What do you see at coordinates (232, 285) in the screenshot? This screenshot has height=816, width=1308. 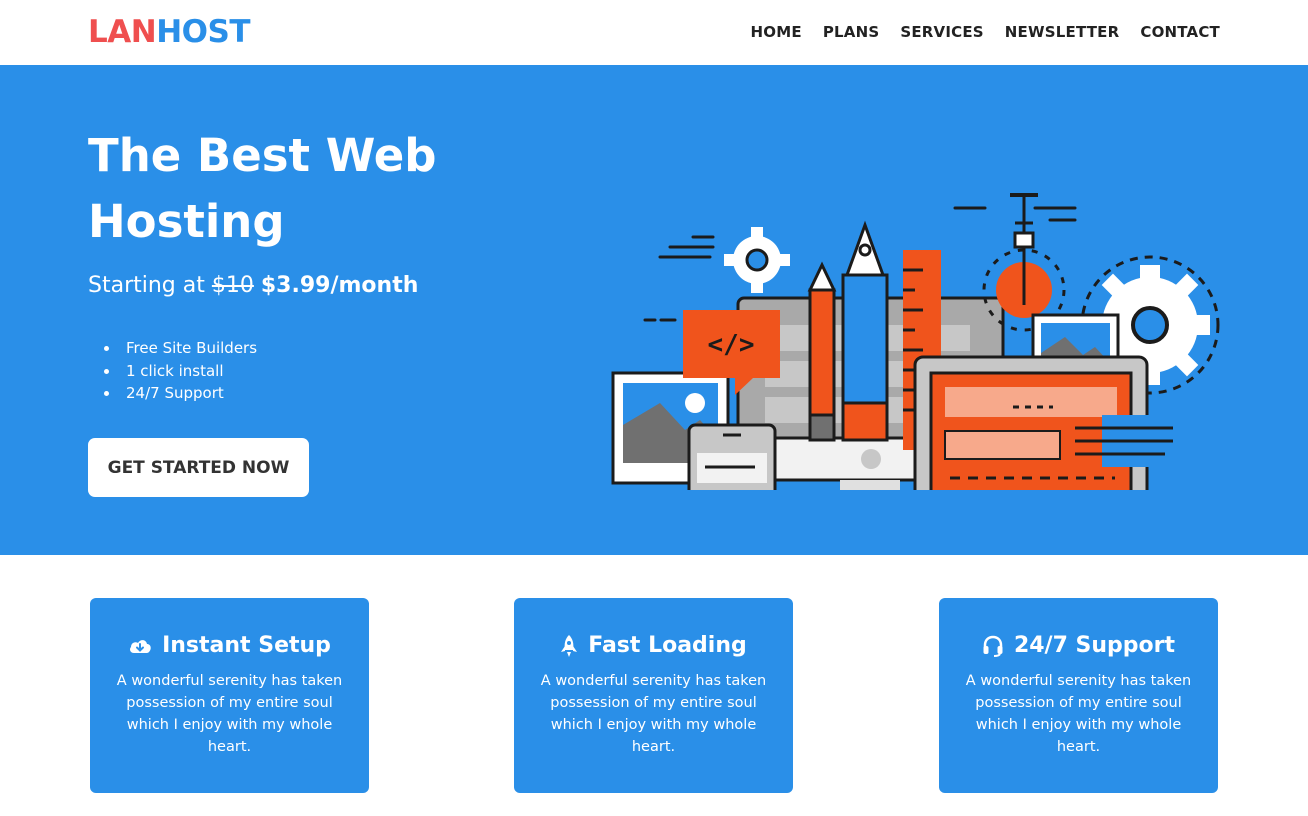 I see `price-old: $10` at bounding box center [232, 285].